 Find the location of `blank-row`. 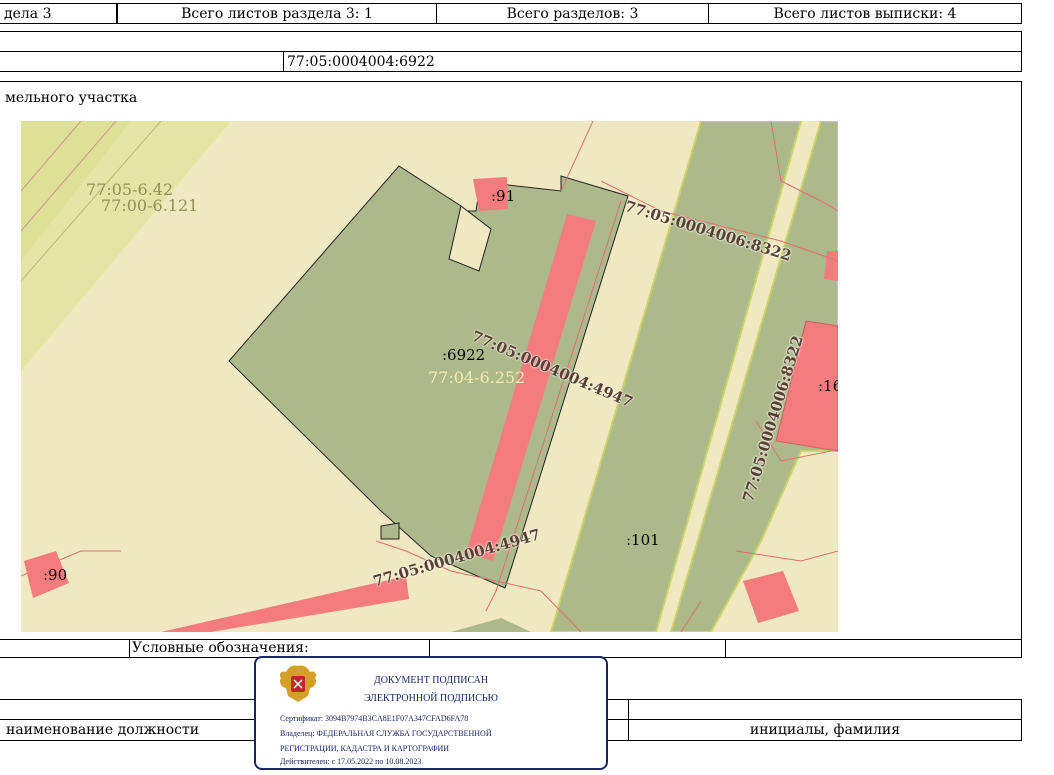

blank-row is located at coordinates (511, 41).